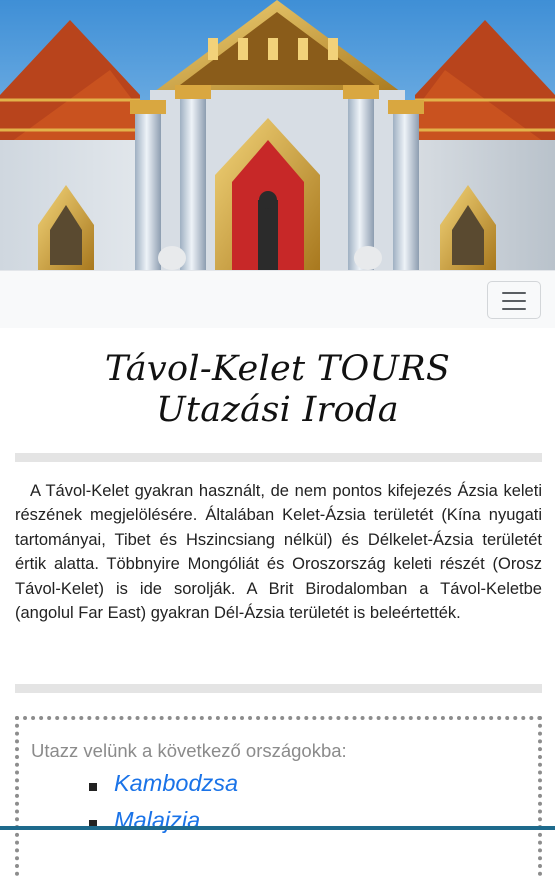  What do you see at coordinates (277, 369) in the screenshot?
I see `page-title-line1: Távol-Kelet TOURS` at bounding box center [277, 369].